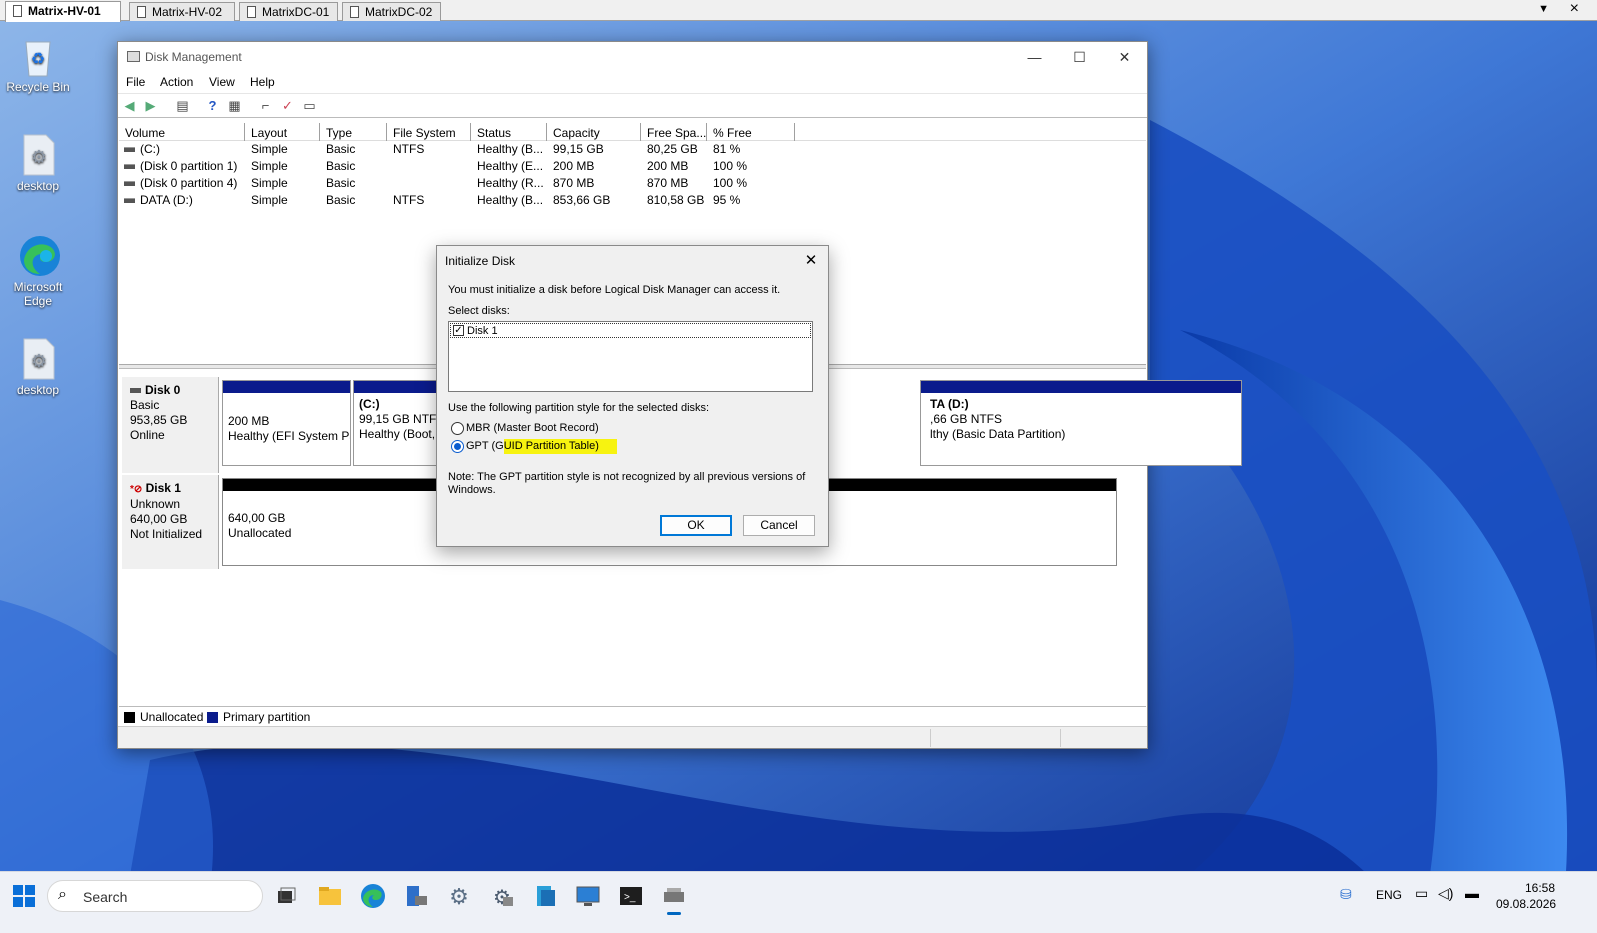  I want to click on settings-file-icon: ⚙, so click(38, 359).